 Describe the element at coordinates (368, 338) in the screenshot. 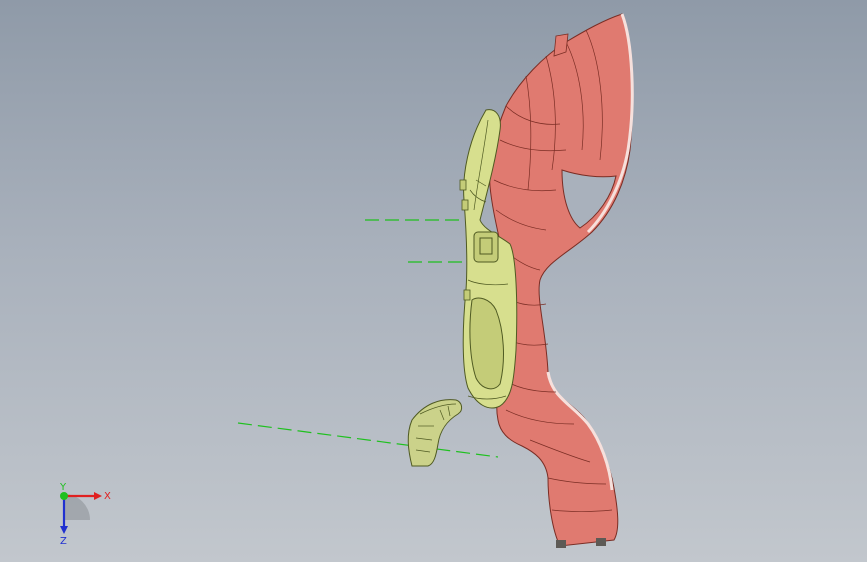

I see `guide-lines` at that location.